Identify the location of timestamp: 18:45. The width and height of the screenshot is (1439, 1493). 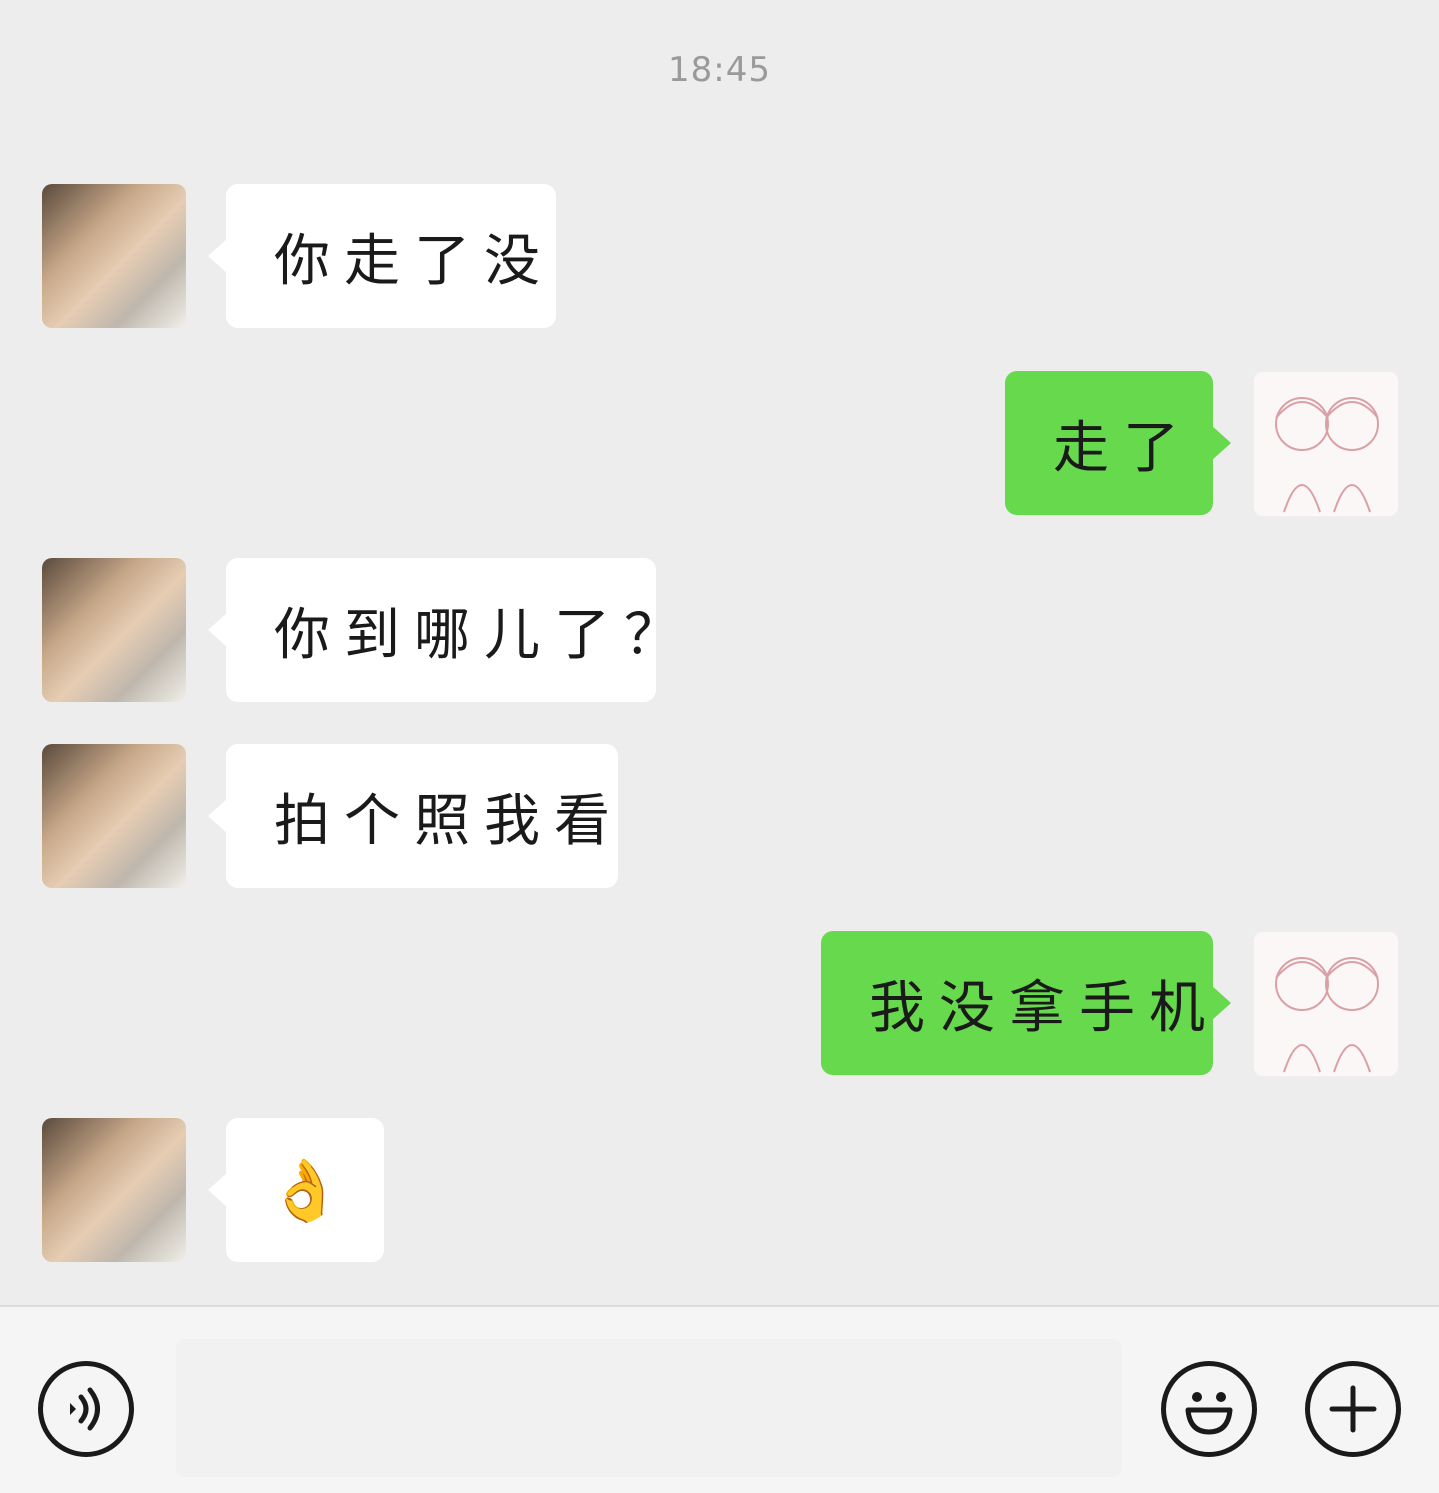
(719, 70).